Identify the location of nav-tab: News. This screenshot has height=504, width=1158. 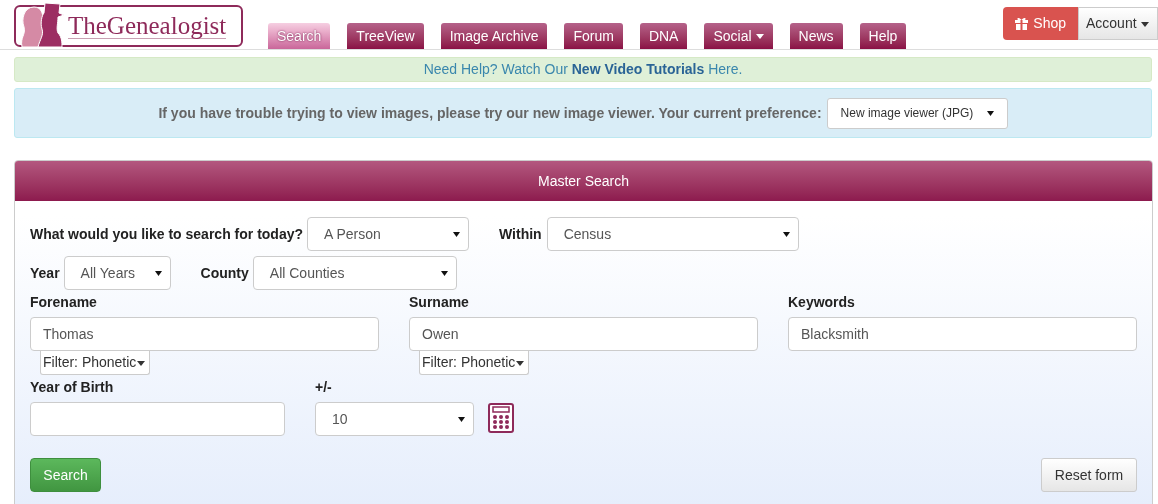
(816, 36).